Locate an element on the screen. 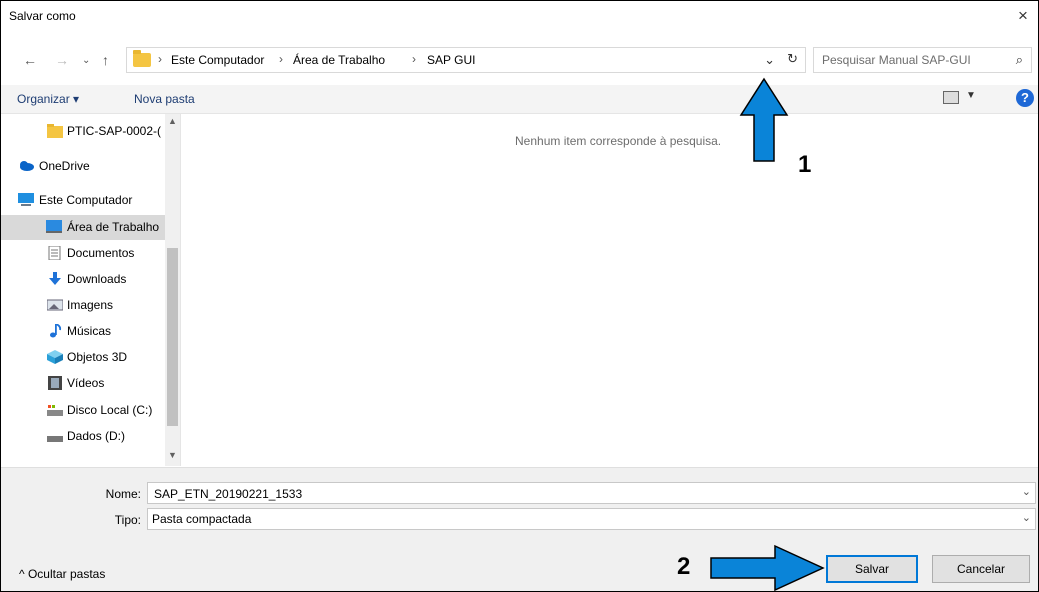  scroll-up-icon: ▲ is located at coordinates (172, 121).